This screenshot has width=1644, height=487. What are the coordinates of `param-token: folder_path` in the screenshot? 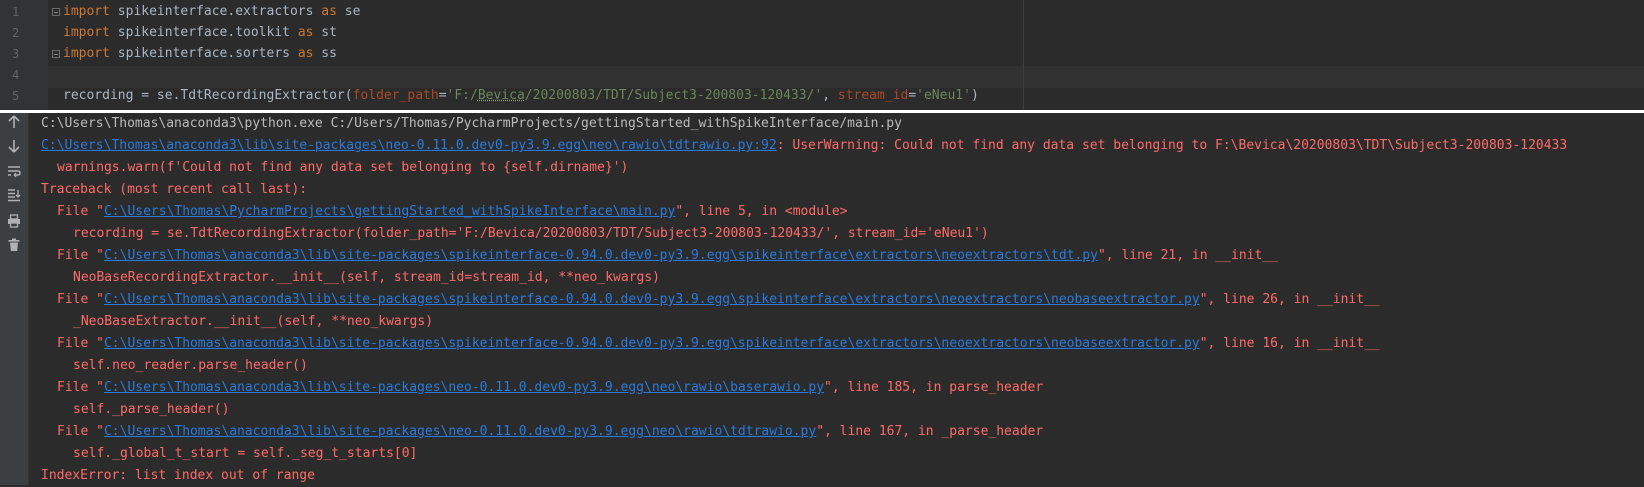 It's located at (395, 95).